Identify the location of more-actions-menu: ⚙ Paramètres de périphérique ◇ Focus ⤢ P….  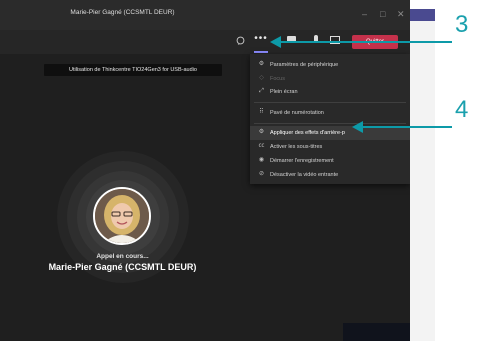
(330, 119).